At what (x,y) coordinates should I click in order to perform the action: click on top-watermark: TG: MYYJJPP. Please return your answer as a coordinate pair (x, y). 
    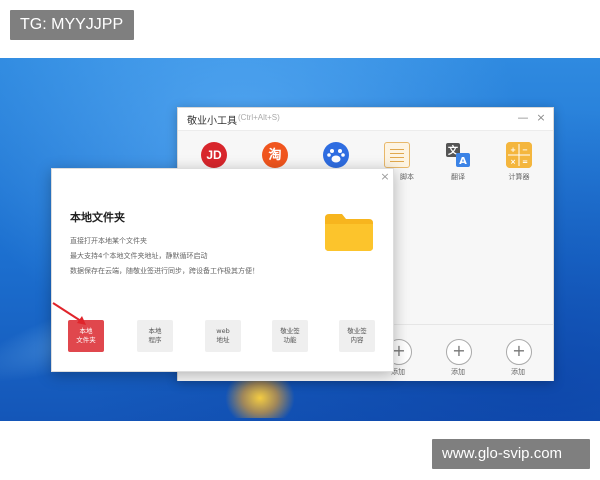
    Looking at the image, I should click on (72, 25).